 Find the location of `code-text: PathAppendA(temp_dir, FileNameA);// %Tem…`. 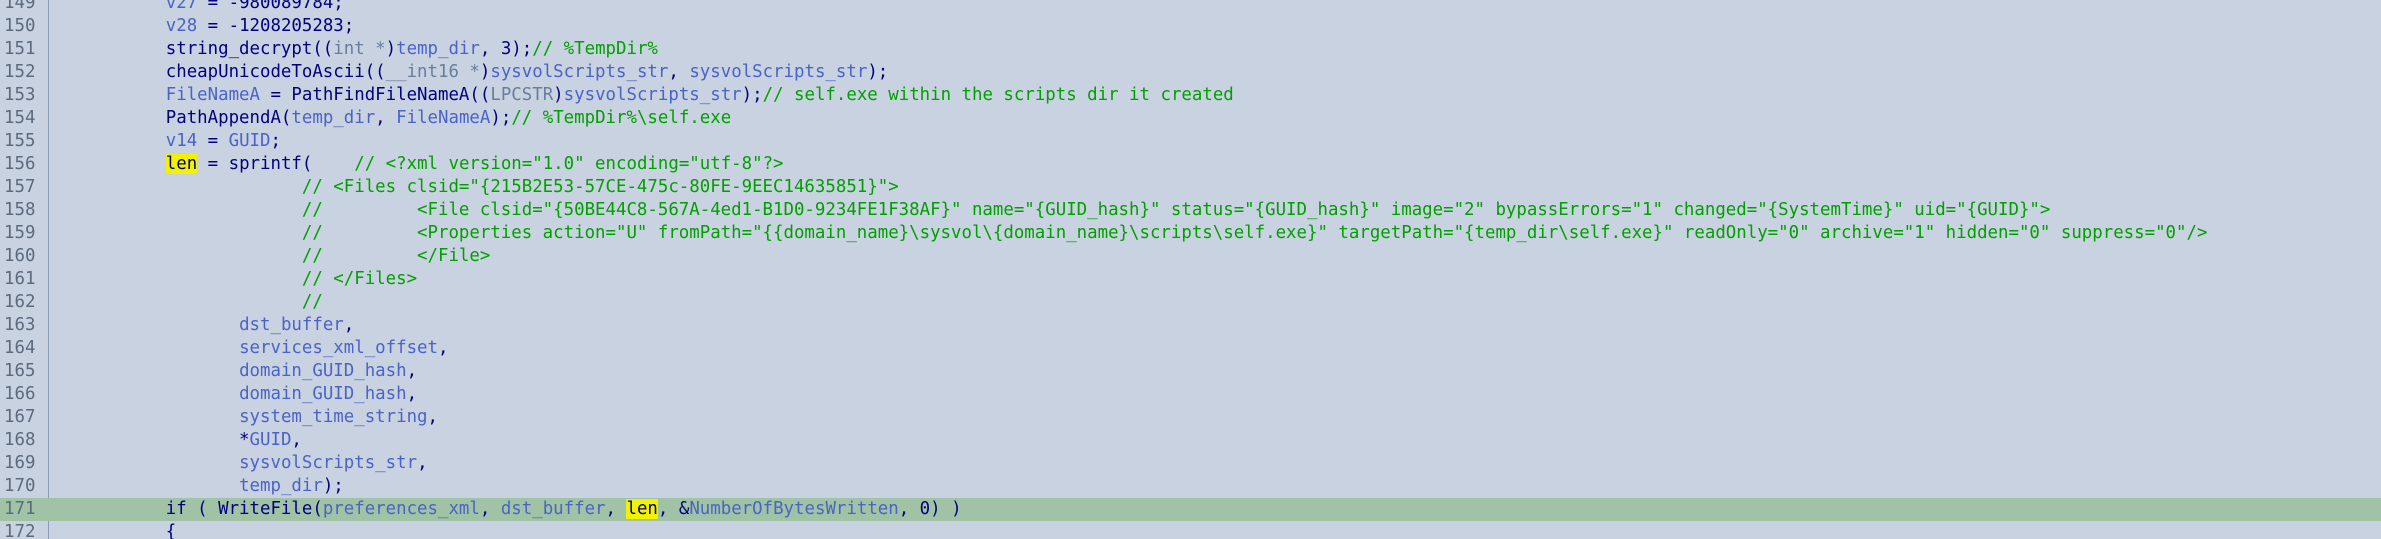

code-text: PathAppendA(temp_dir, FileNameA);// %Tem… is located at coordinates (406, 118).